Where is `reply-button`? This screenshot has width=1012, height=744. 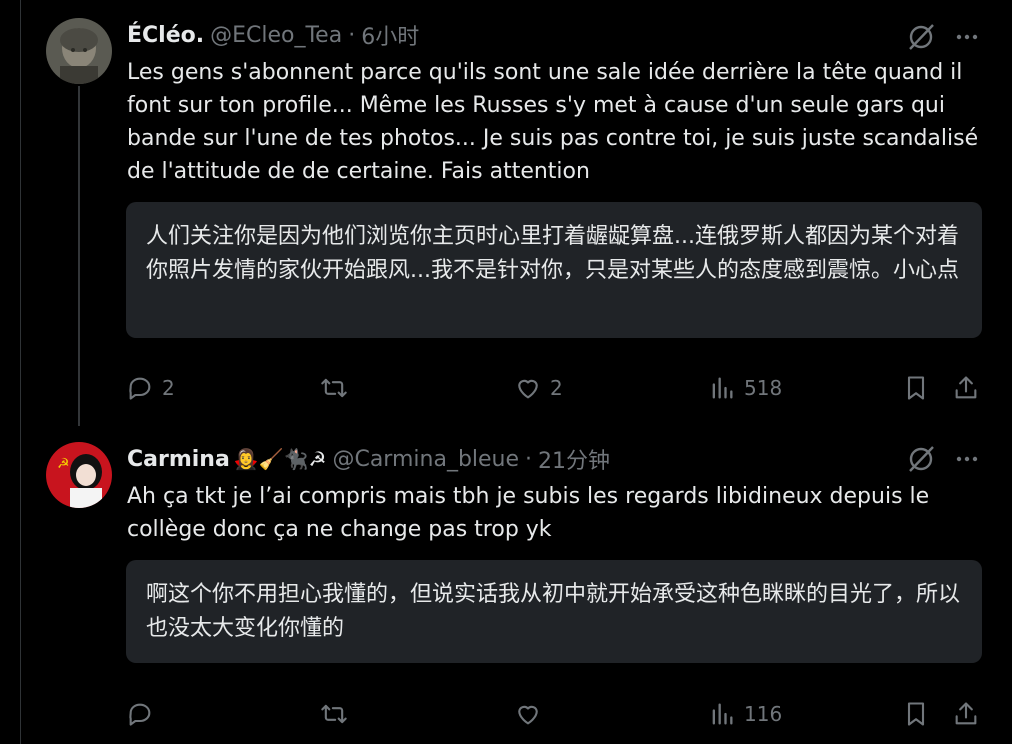
reply-button is located at coordinates (144, 714).